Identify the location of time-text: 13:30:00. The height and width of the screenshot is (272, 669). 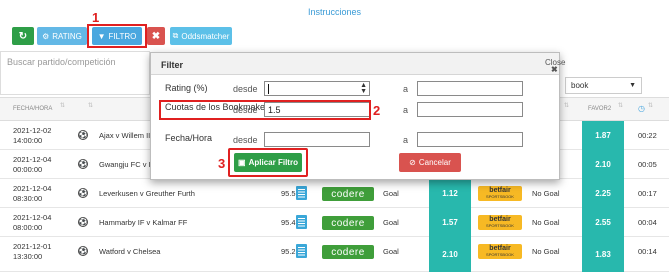
(28, 256).